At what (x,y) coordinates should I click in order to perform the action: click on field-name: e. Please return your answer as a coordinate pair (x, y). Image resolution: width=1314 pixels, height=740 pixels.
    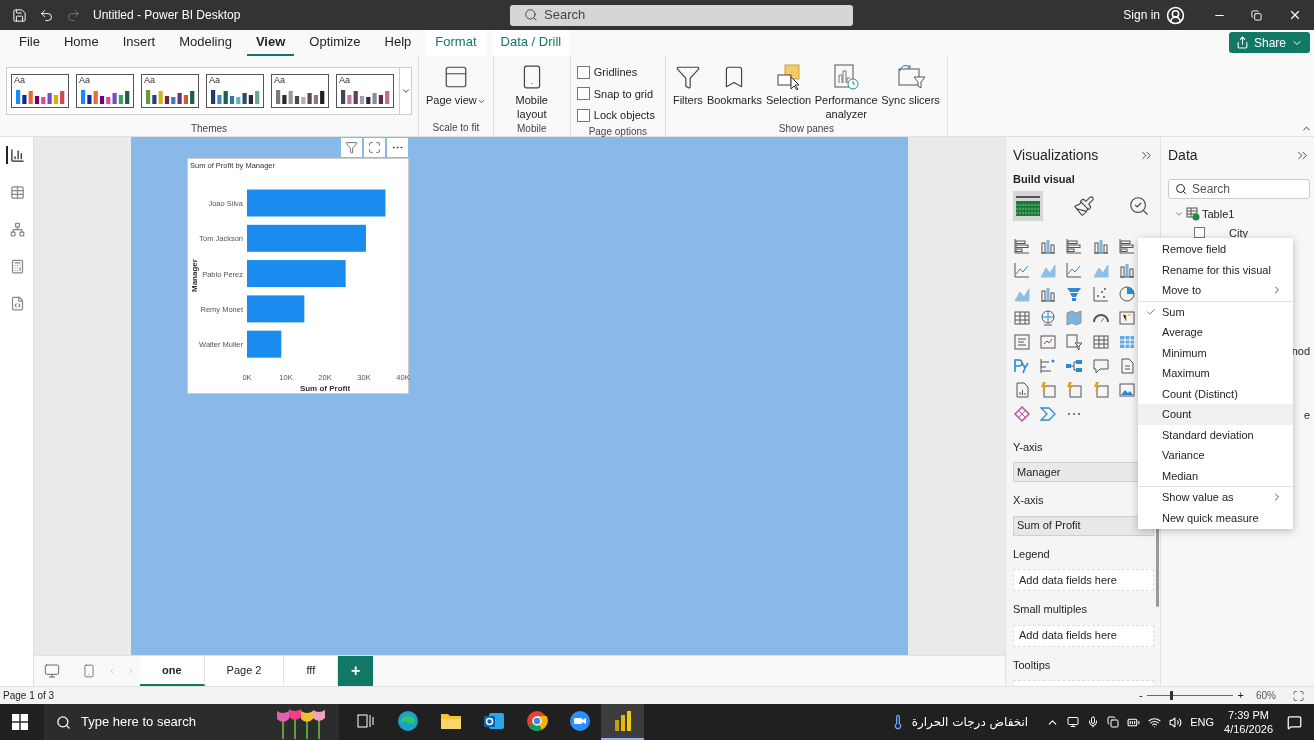
    Looking at the image, I should click on (1306, 415).